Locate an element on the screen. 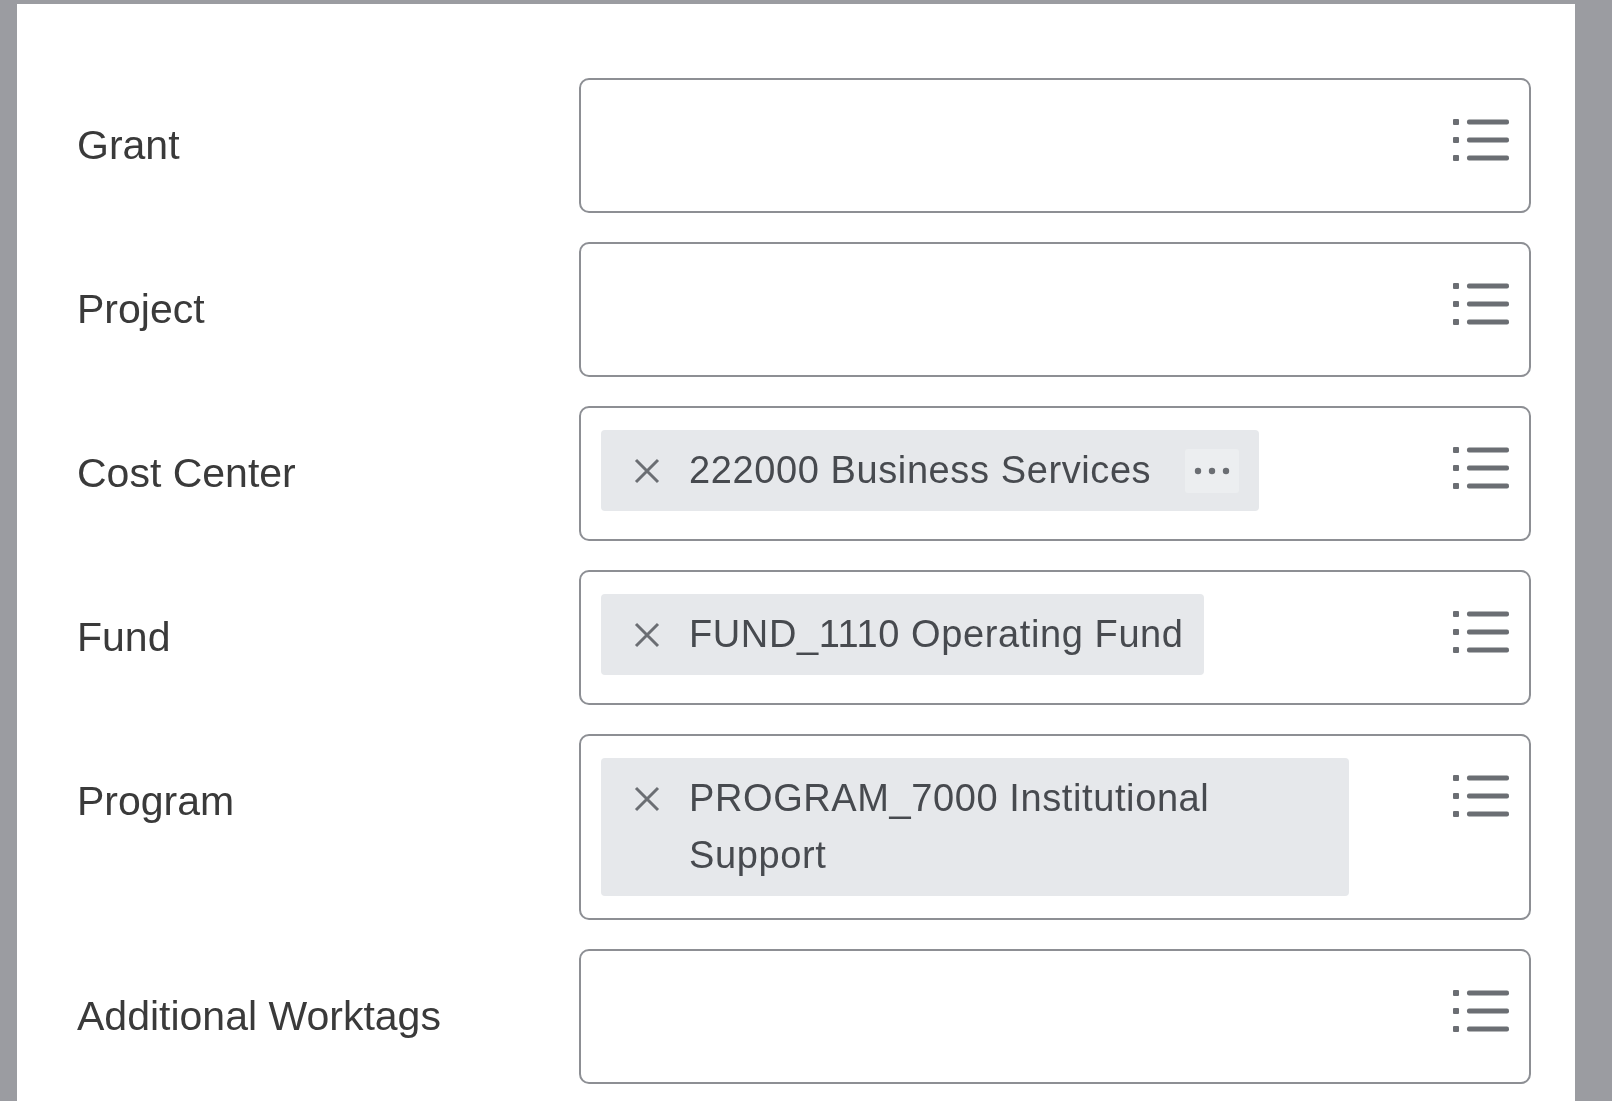  tag-text: 222000 Business Services is located at coordinates (920, 470).